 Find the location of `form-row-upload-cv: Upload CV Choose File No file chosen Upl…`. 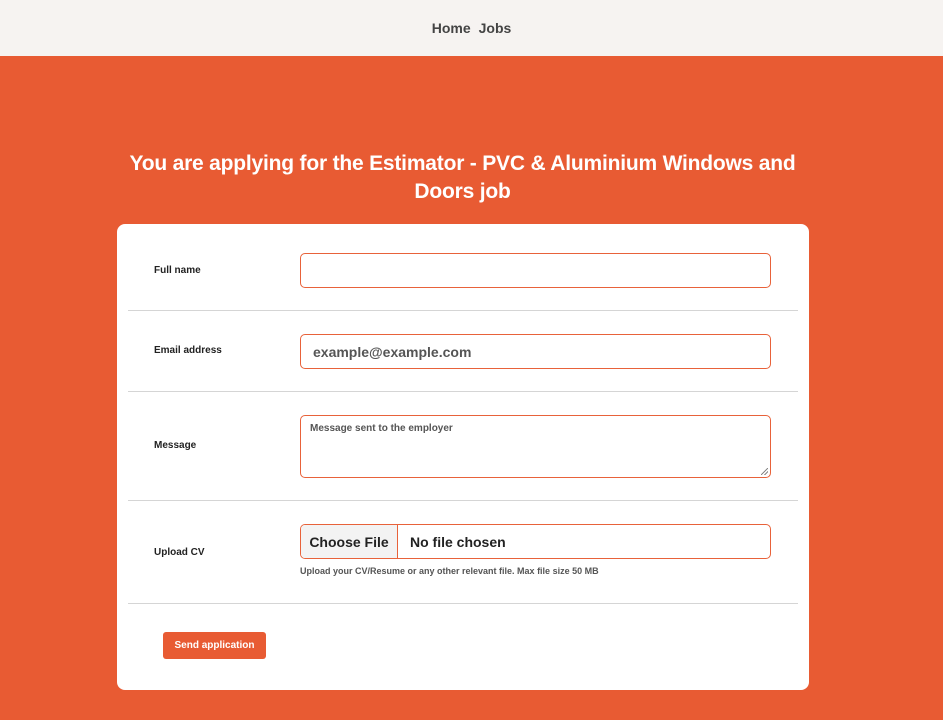

form-row-upload-cv: Upload CV Choose File No file chosen Upl… is located at coordinates (463, 552).